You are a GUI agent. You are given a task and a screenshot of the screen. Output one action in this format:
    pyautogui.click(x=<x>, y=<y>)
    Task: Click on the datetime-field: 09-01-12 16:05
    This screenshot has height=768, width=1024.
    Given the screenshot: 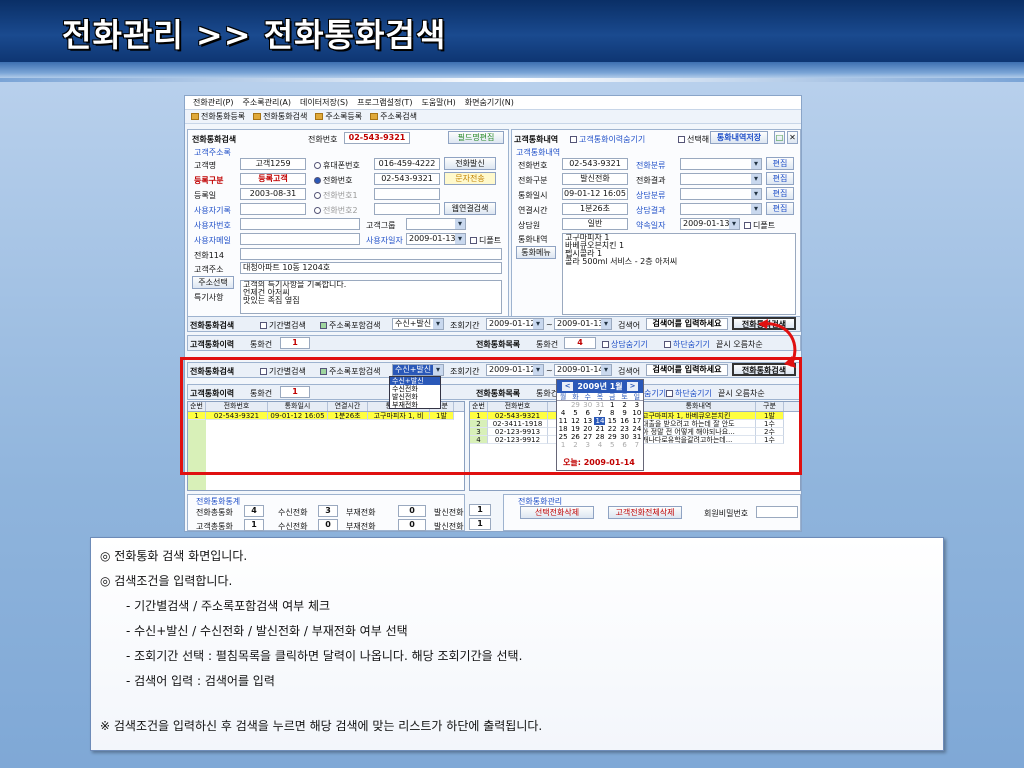 What is the action you would take?
    pyautogui.click(x=595, y=194)
    